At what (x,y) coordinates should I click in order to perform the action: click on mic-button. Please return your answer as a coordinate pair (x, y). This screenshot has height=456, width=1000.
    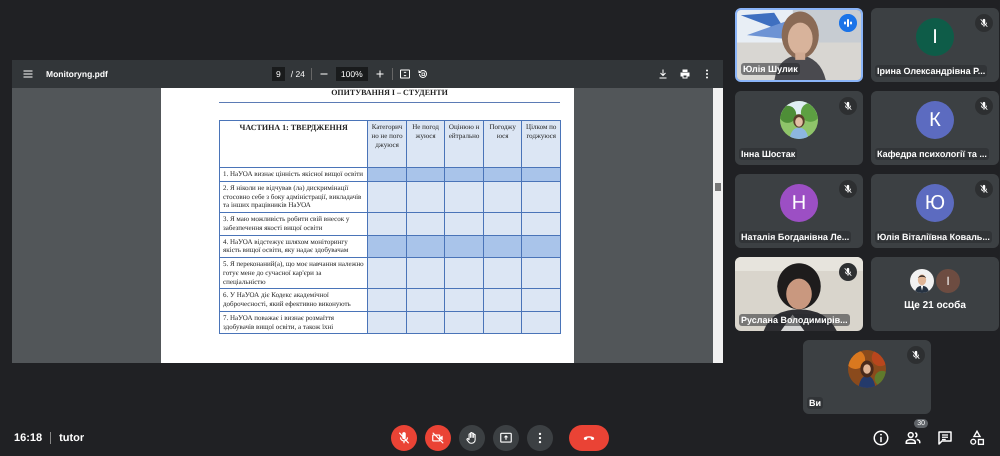
    Looking at the image, I should click on (404, 438).